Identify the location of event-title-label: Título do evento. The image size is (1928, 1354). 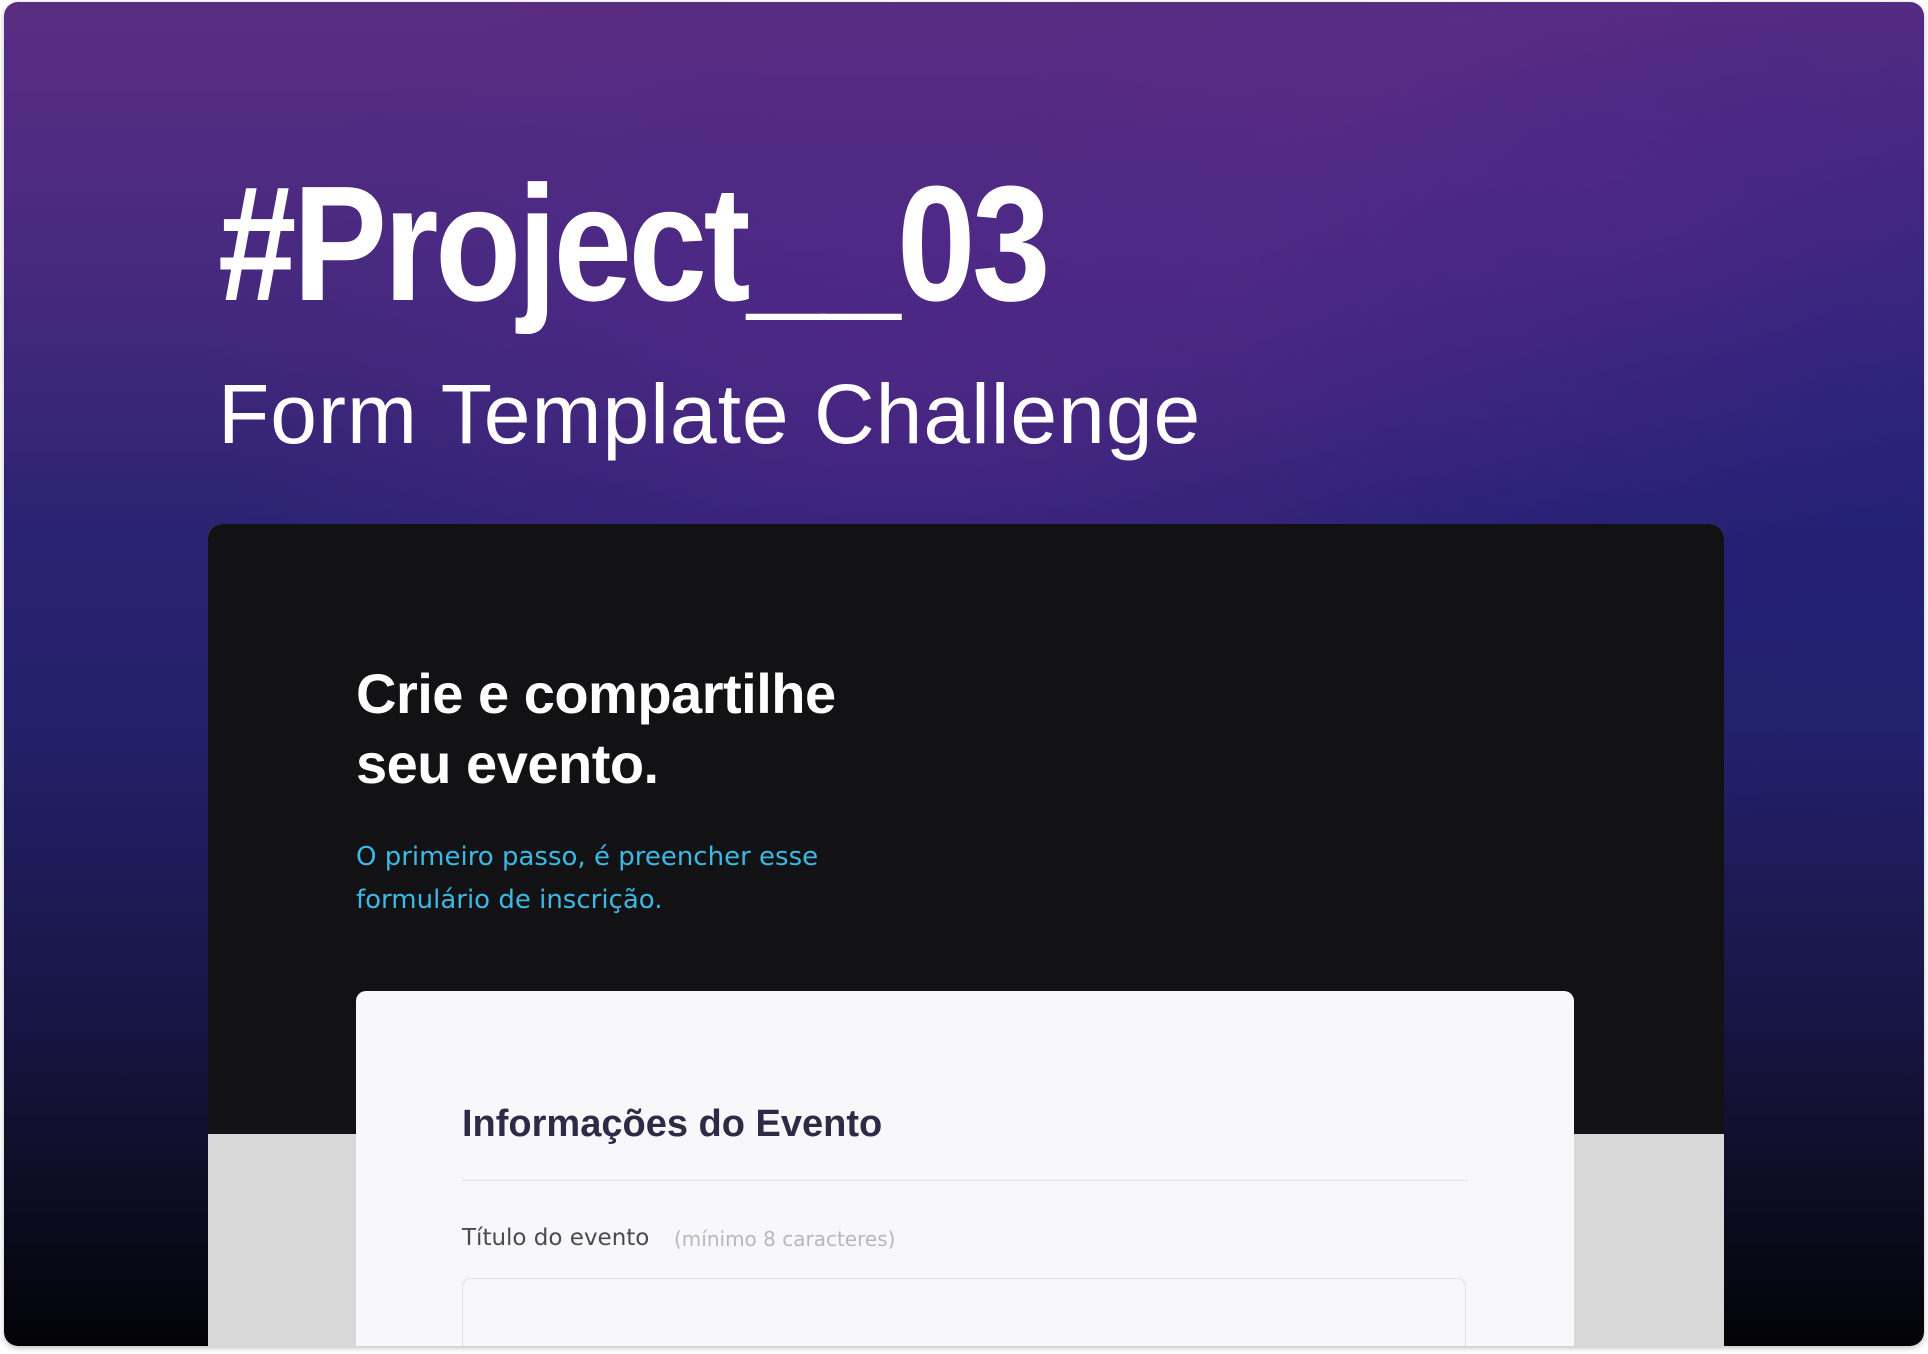
(556, 1238).